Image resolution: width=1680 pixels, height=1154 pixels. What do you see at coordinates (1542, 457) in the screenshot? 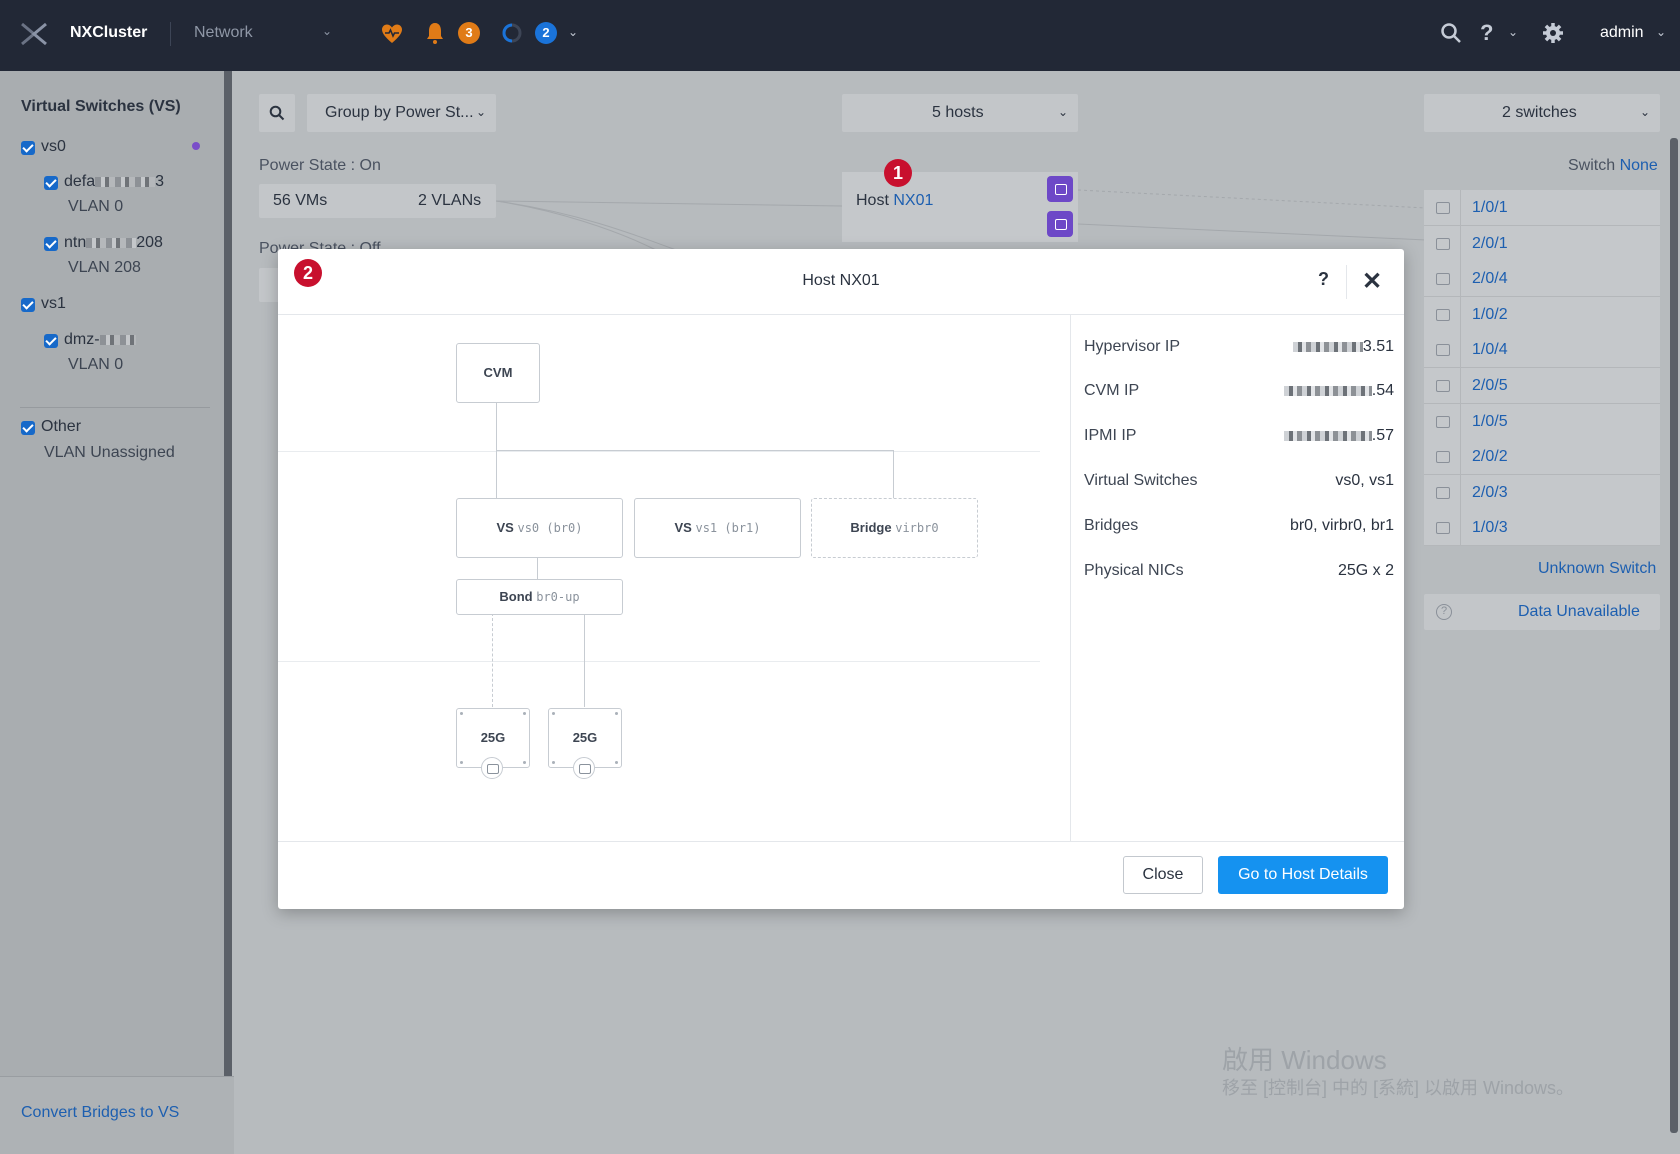
I see `switch-port-row: 2/0/2` at bounding box center [1542, 457].